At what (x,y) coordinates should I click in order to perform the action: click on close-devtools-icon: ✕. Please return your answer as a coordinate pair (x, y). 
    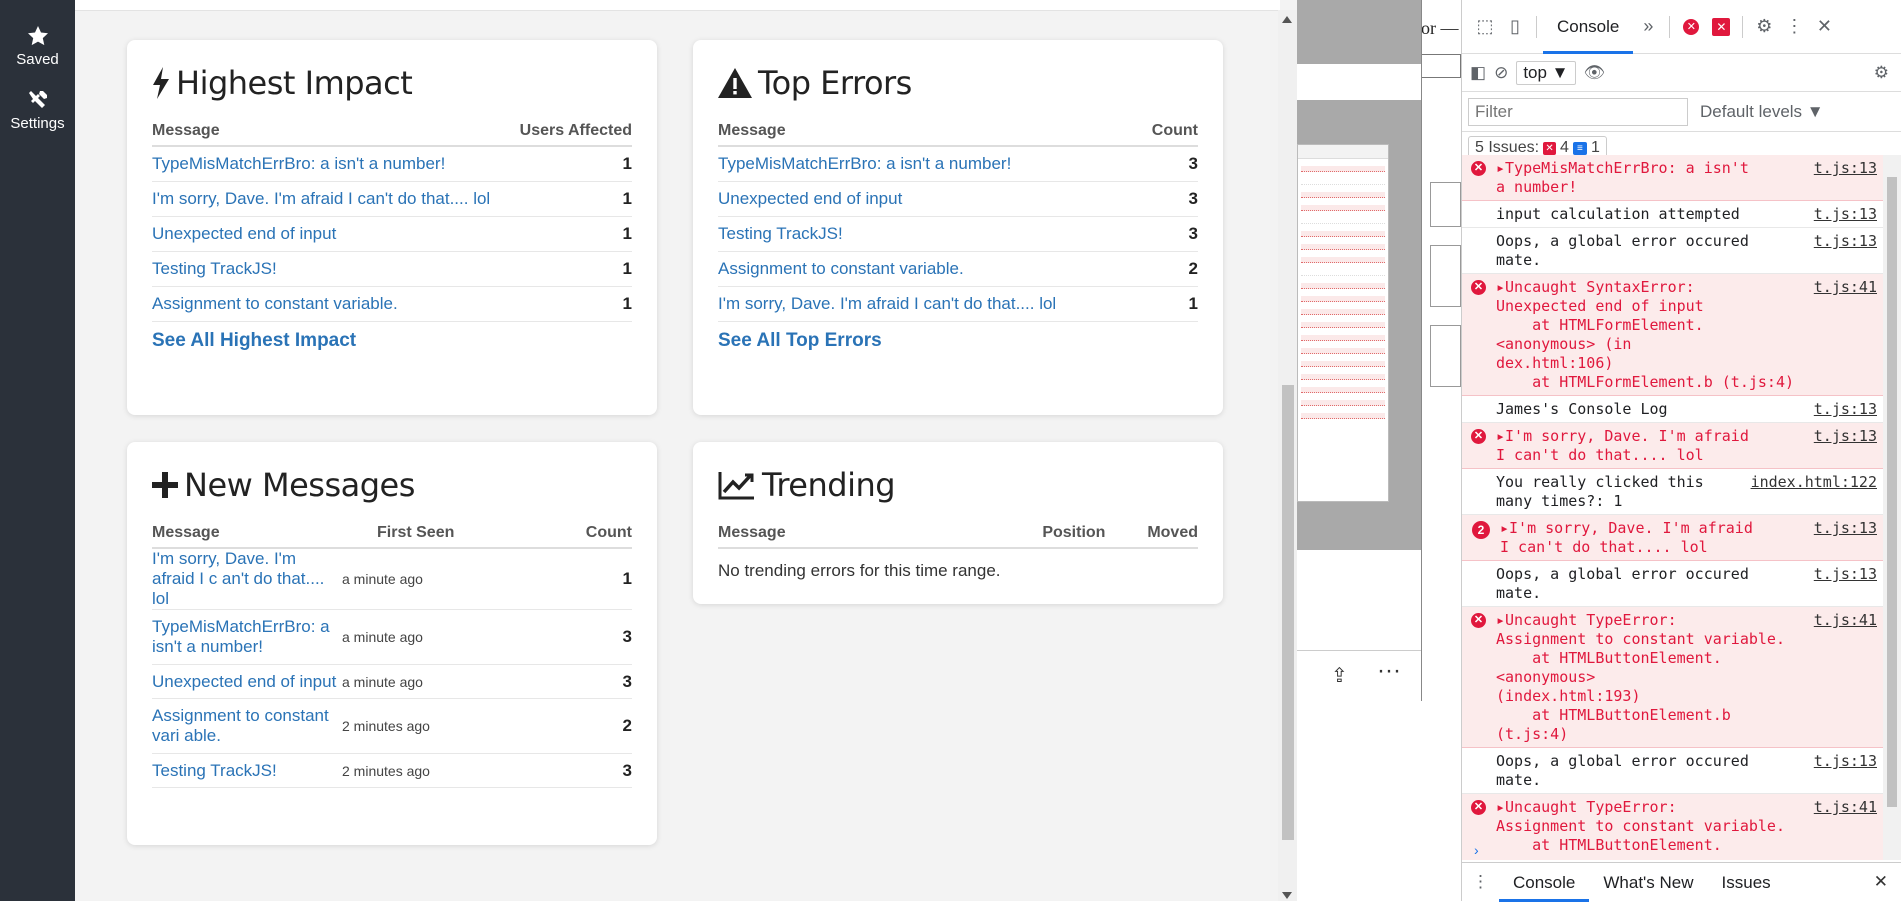
    Looking at the image, I should click on (1824, 27).